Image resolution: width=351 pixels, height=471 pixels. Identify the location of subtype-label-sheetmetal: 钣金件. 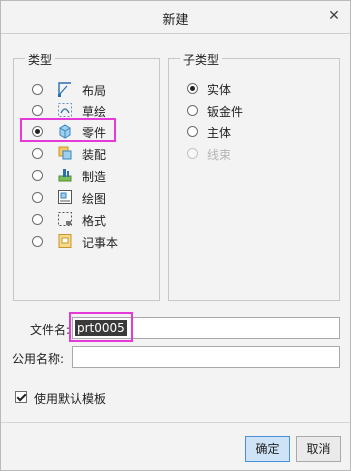
(225, 112).